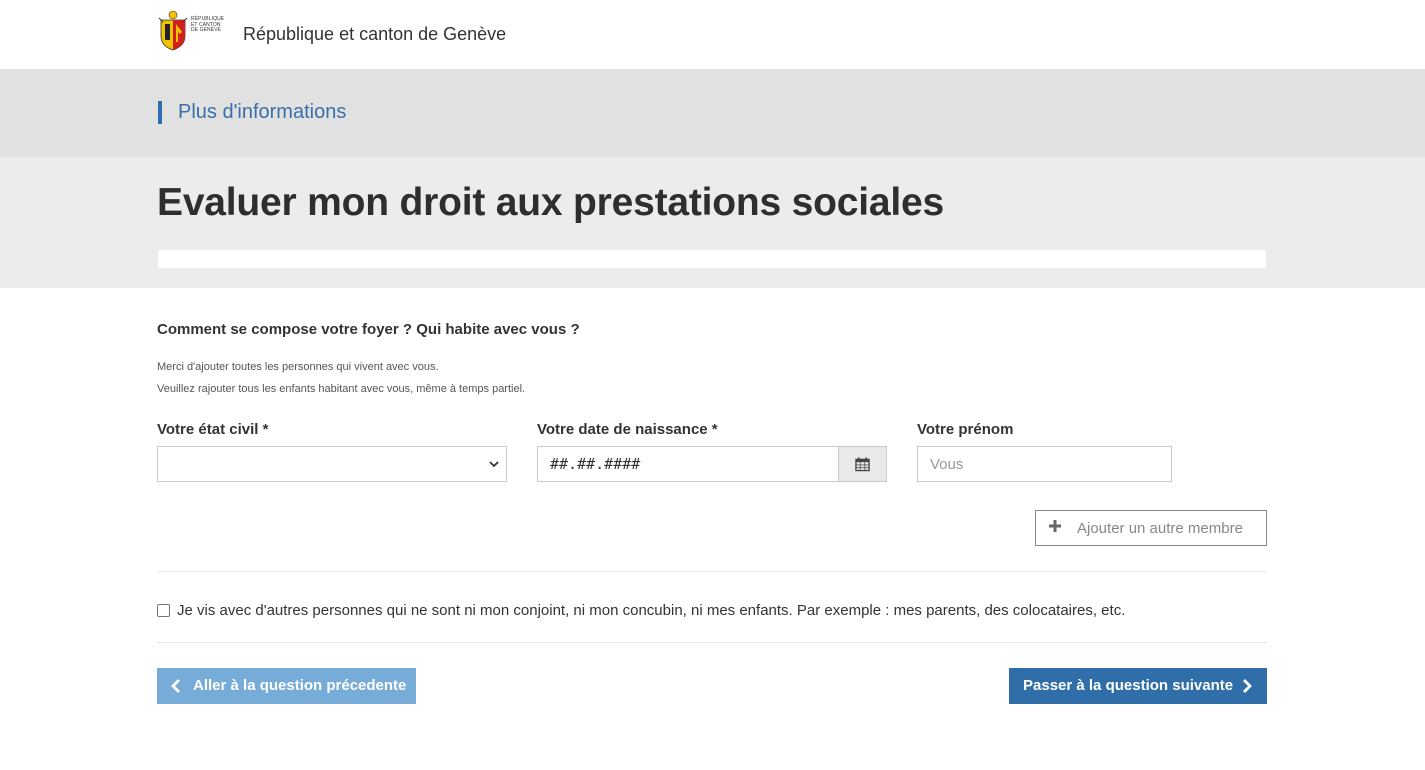 Image resolution: width=1425 pixels, height=770 pixels. I want to click on civil-status-label: Votre état civil *, so click(213, 429).